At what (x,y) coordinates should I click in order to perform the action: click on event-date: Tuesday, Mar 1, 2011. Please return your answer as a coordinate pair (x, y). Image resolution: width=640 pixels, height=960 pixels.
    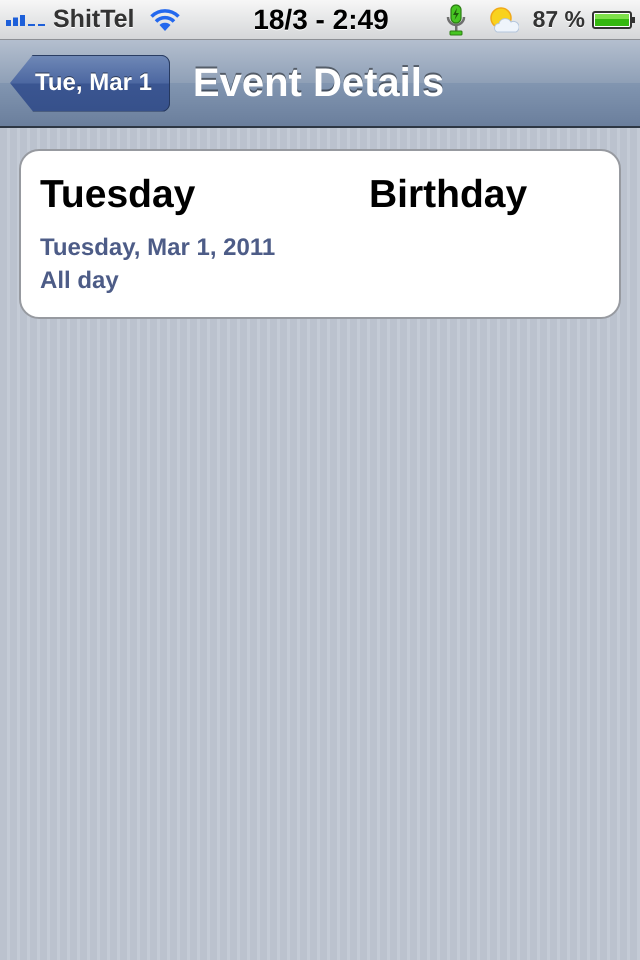
    Looking at the image, I should click on (158, 248).